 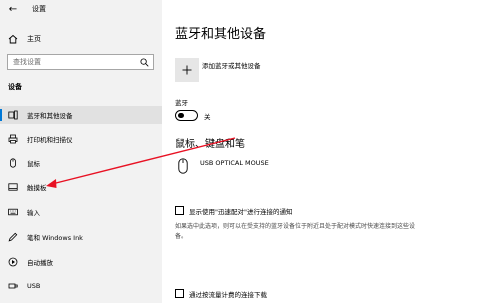 I want to click on sidebar-item-label: 鼠标, so click(x=33, y=164).